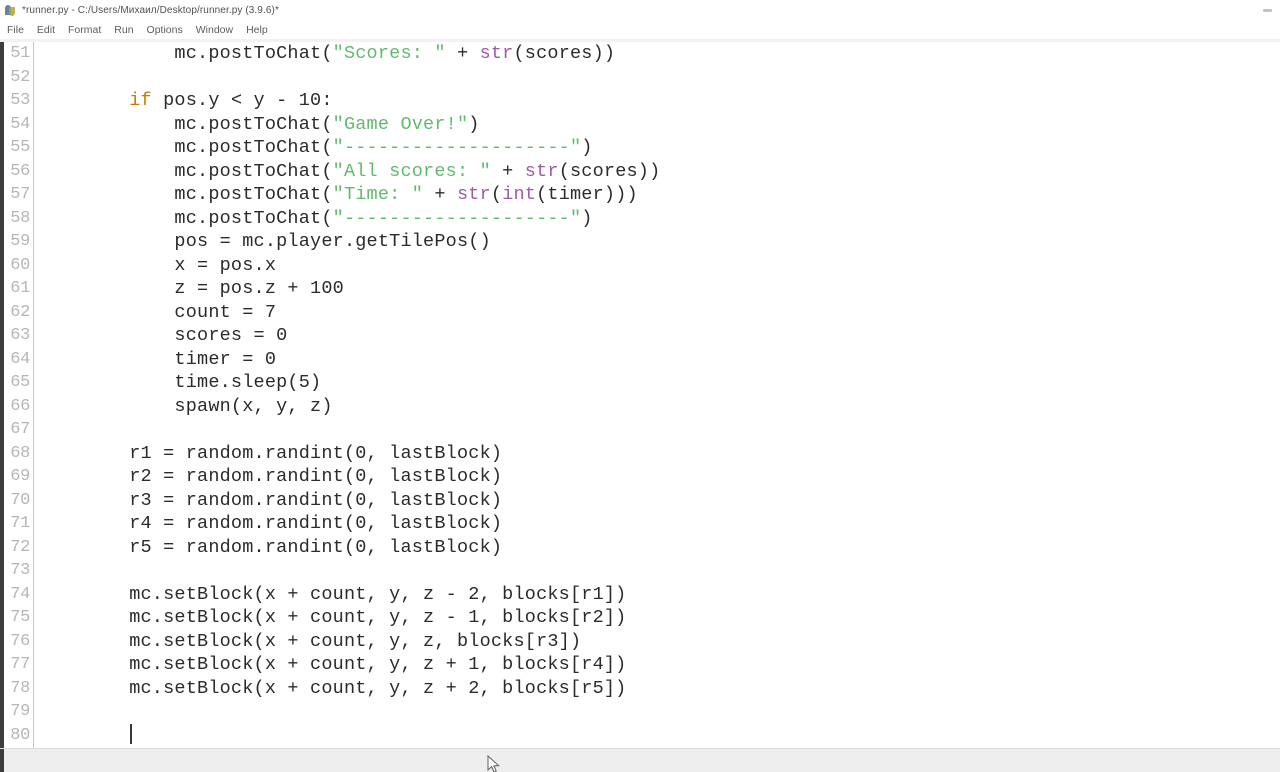  I want to click on line-number: 62, so click(20, 312).